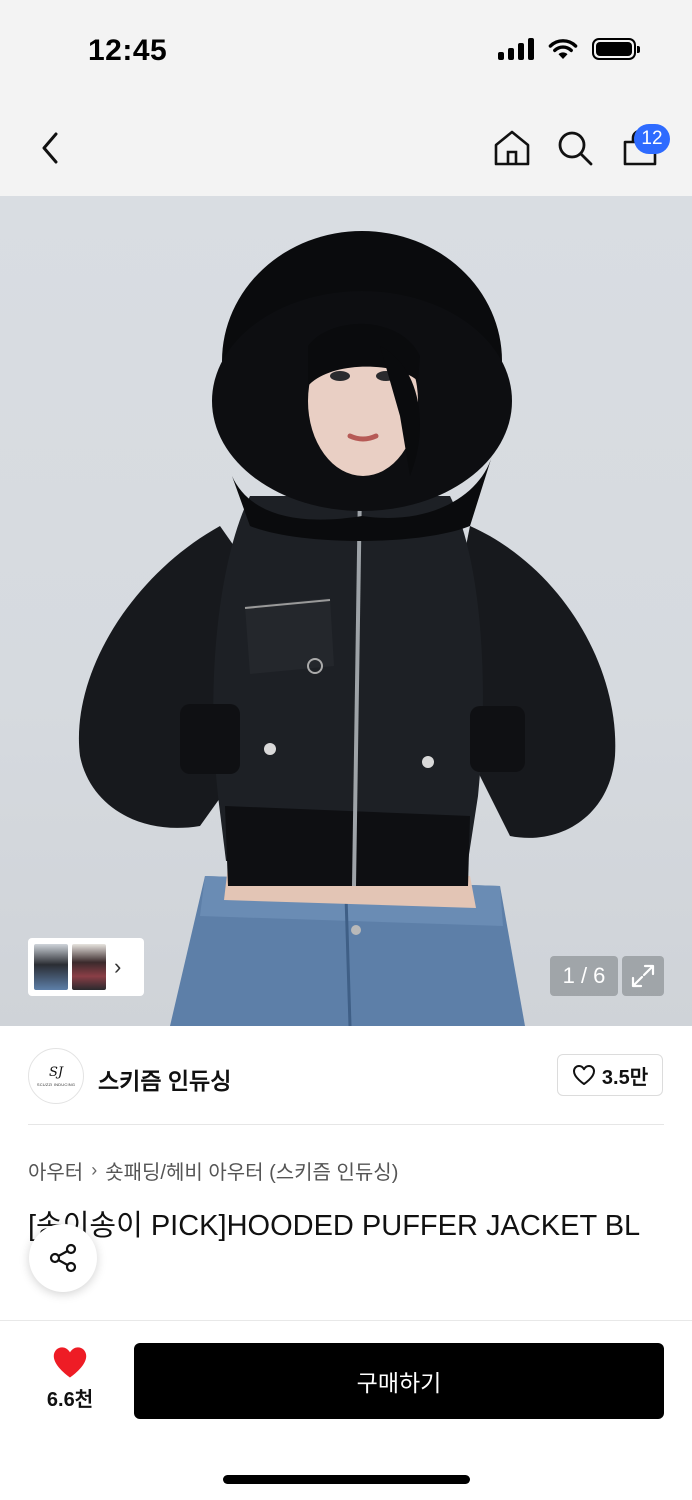  I want to click on home-indicator, so click(346, 1479).